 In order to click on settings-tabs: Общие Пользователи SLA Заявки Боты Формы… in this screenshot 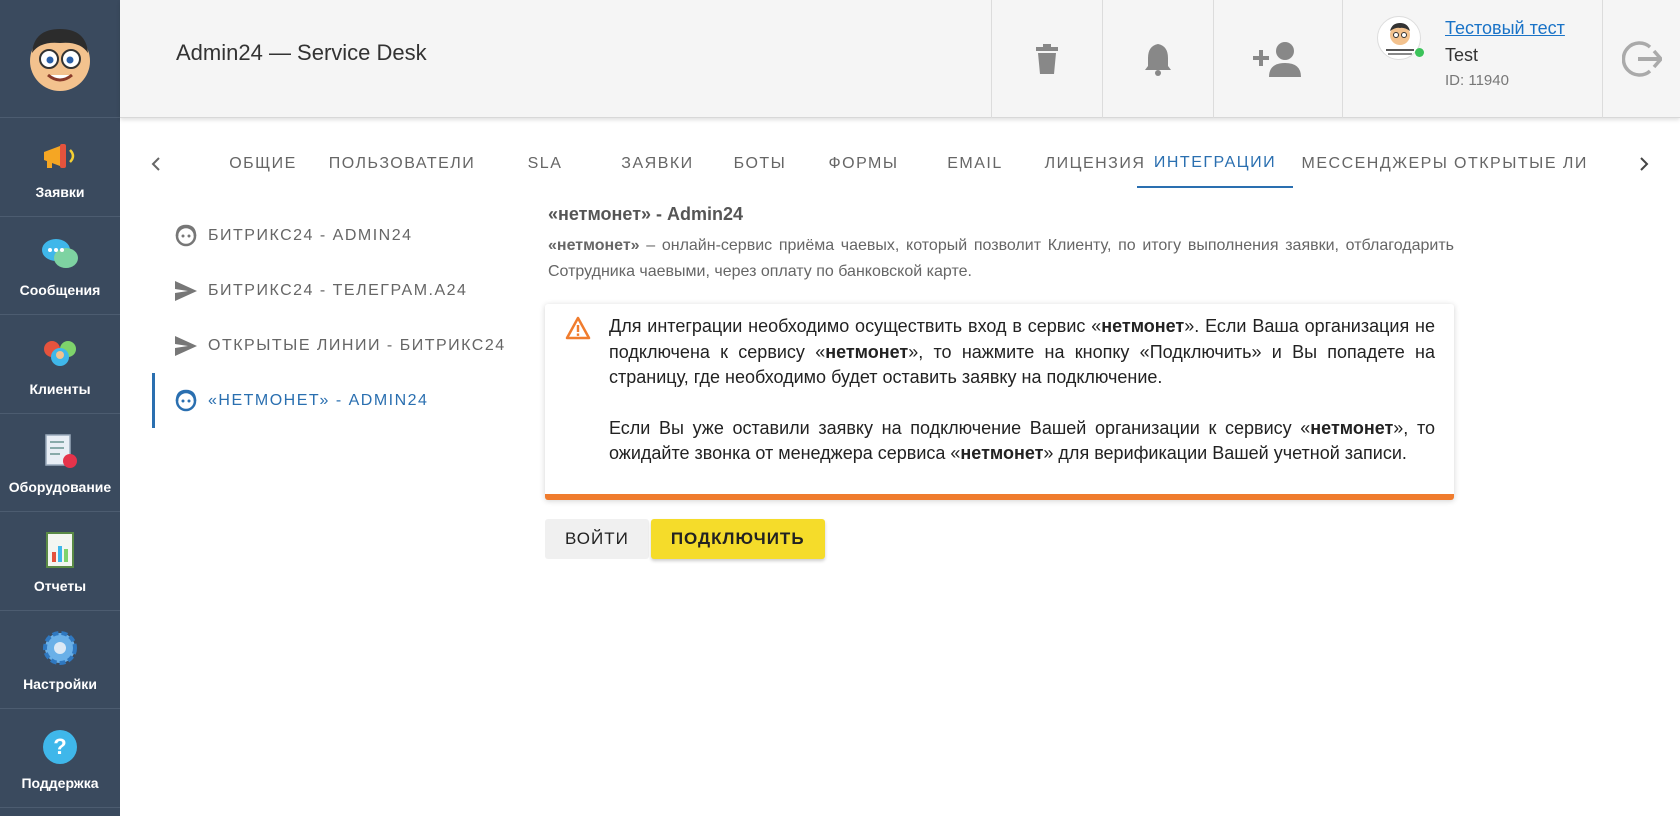, I will do `click(900, 164)`.